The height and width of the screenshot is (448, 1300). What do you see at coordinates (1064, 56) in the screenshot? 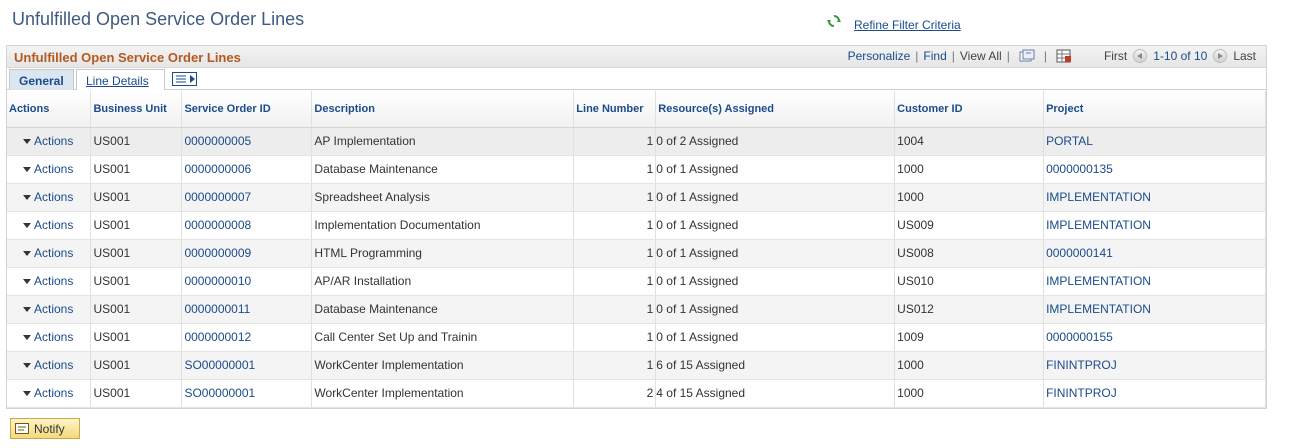
I see `download-excel-icon` at bounding box center [1064, 56].